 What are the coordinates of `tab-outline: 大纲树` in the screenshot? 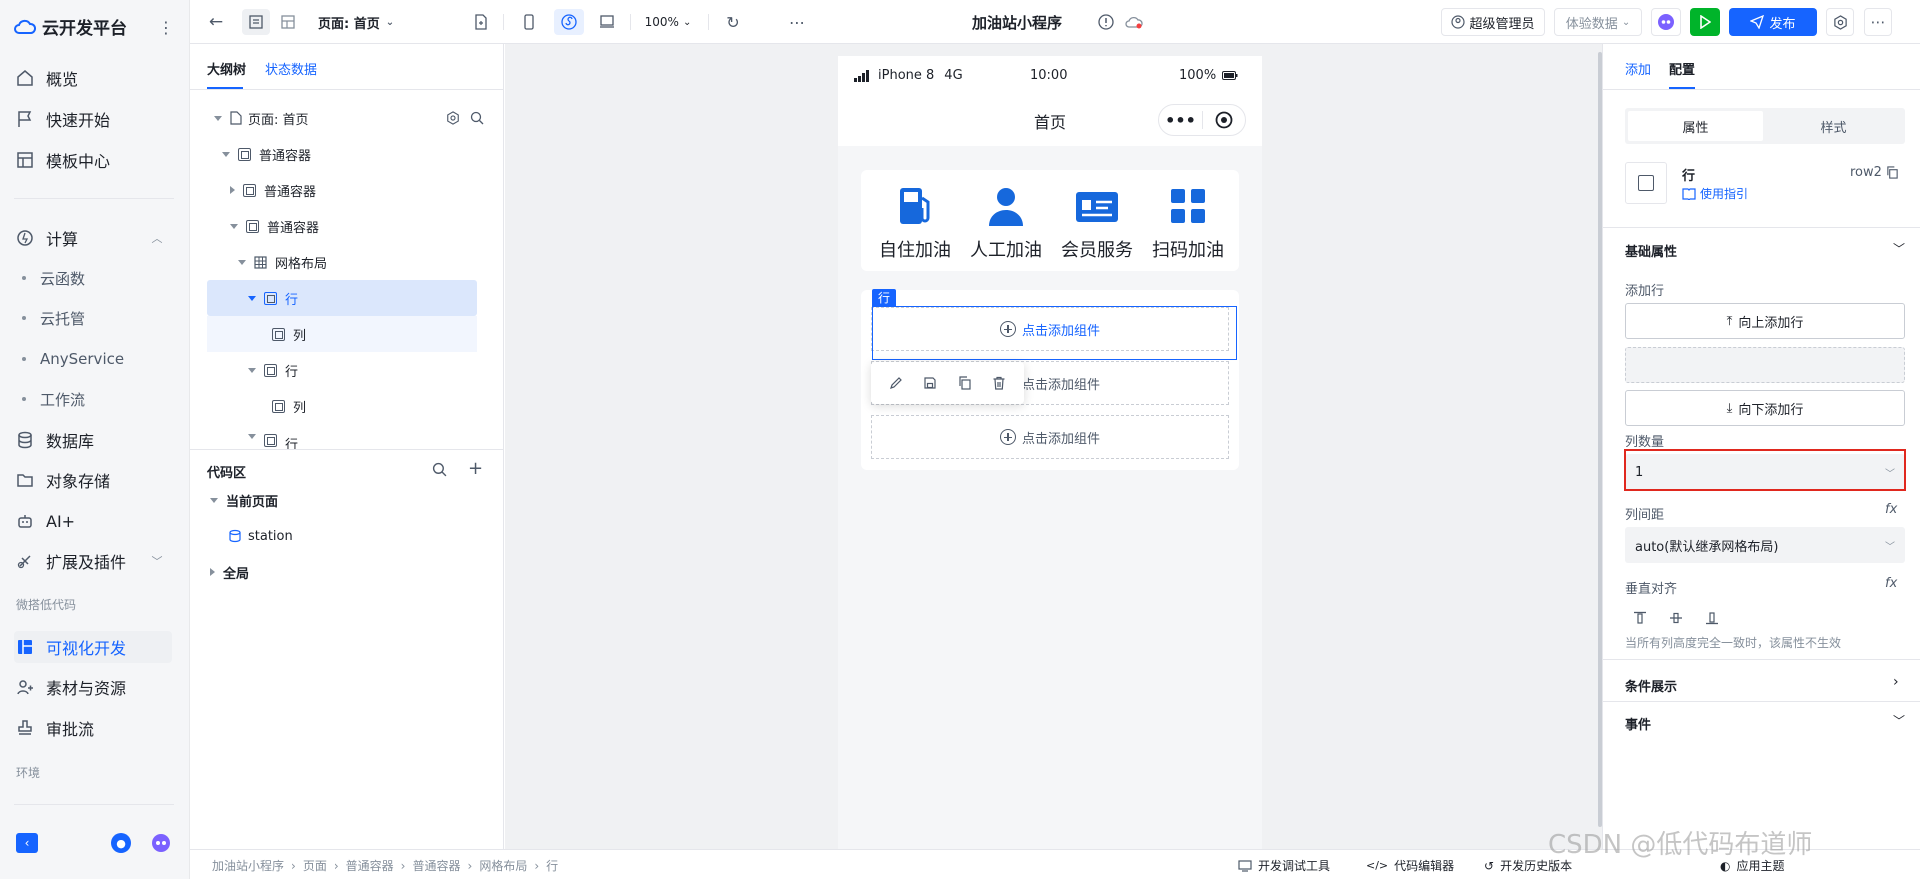 It's located at (226, 68).